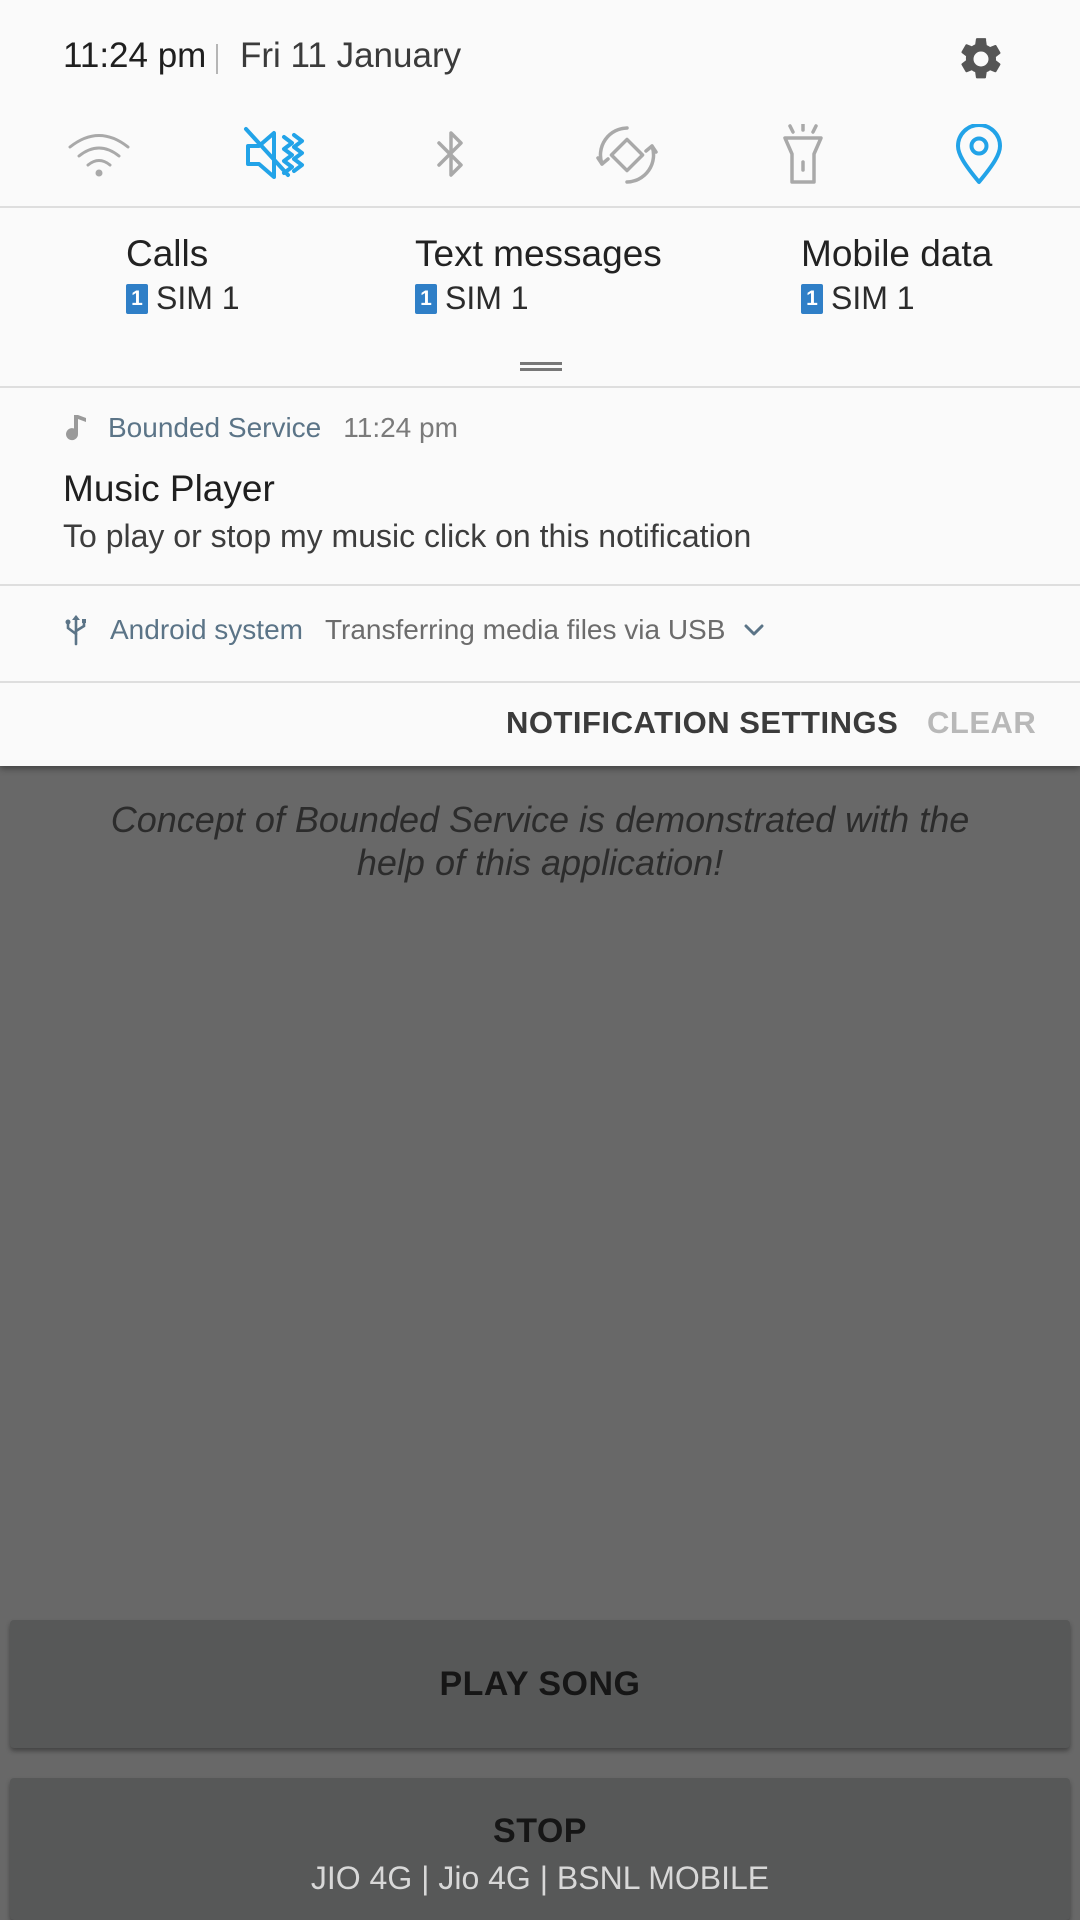 The image size is (1080, 1920). Describe the element at coordinates (206, 629) in the screenshot. I see `notification-app-name: Android system` at that location.